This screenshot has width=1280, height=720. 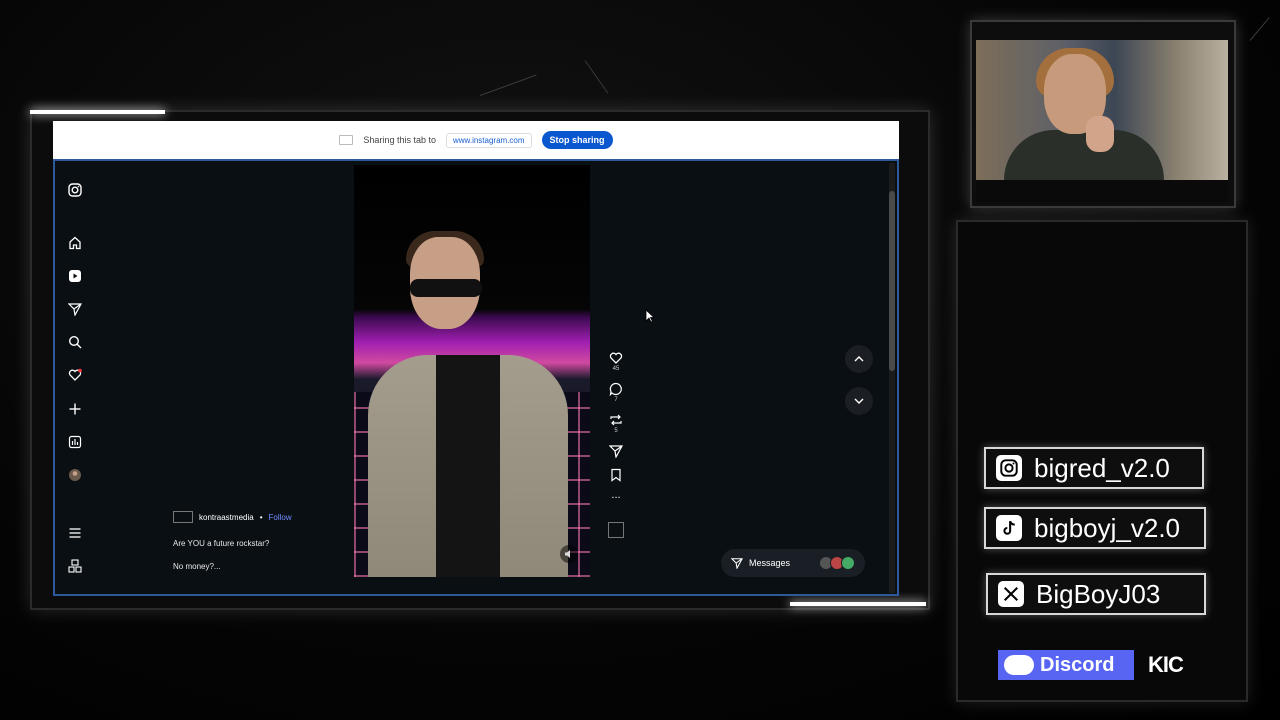 I want to click on bookmark-icon, so click(x=616, y=475).